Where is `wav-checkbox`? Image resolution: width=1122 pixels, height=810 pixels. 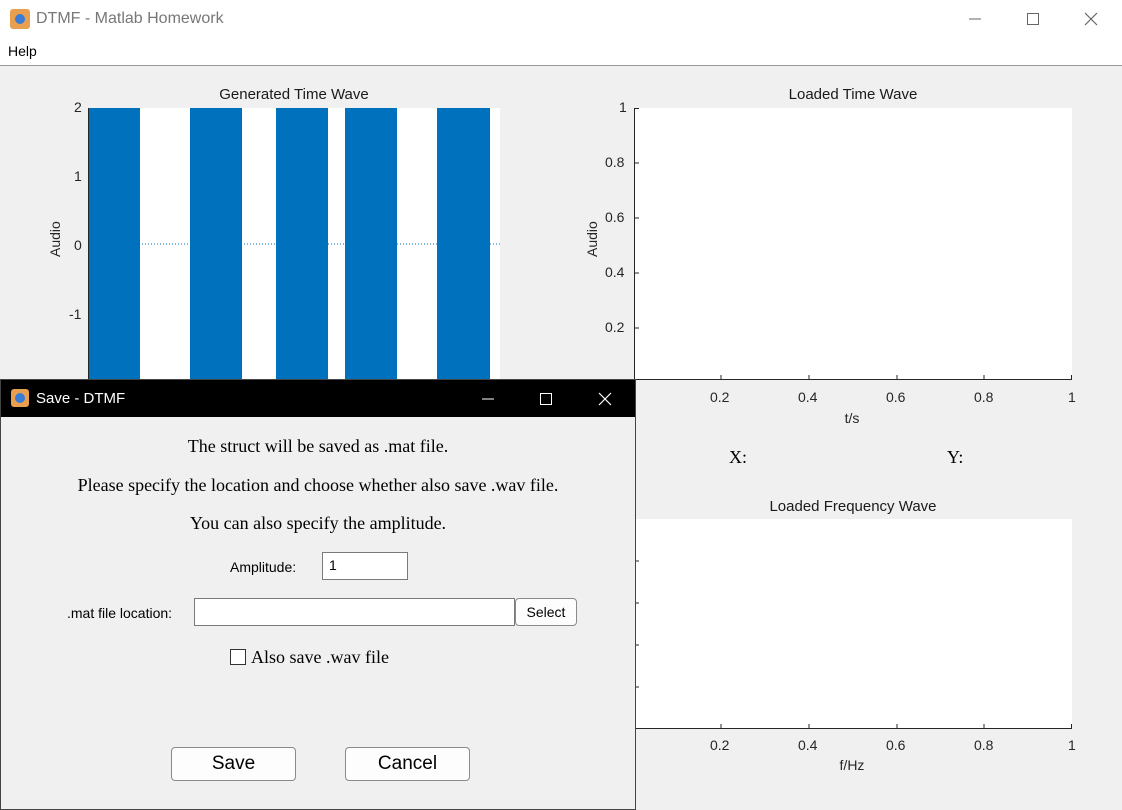
wav-checkbox is located at coordinates (238, 657).